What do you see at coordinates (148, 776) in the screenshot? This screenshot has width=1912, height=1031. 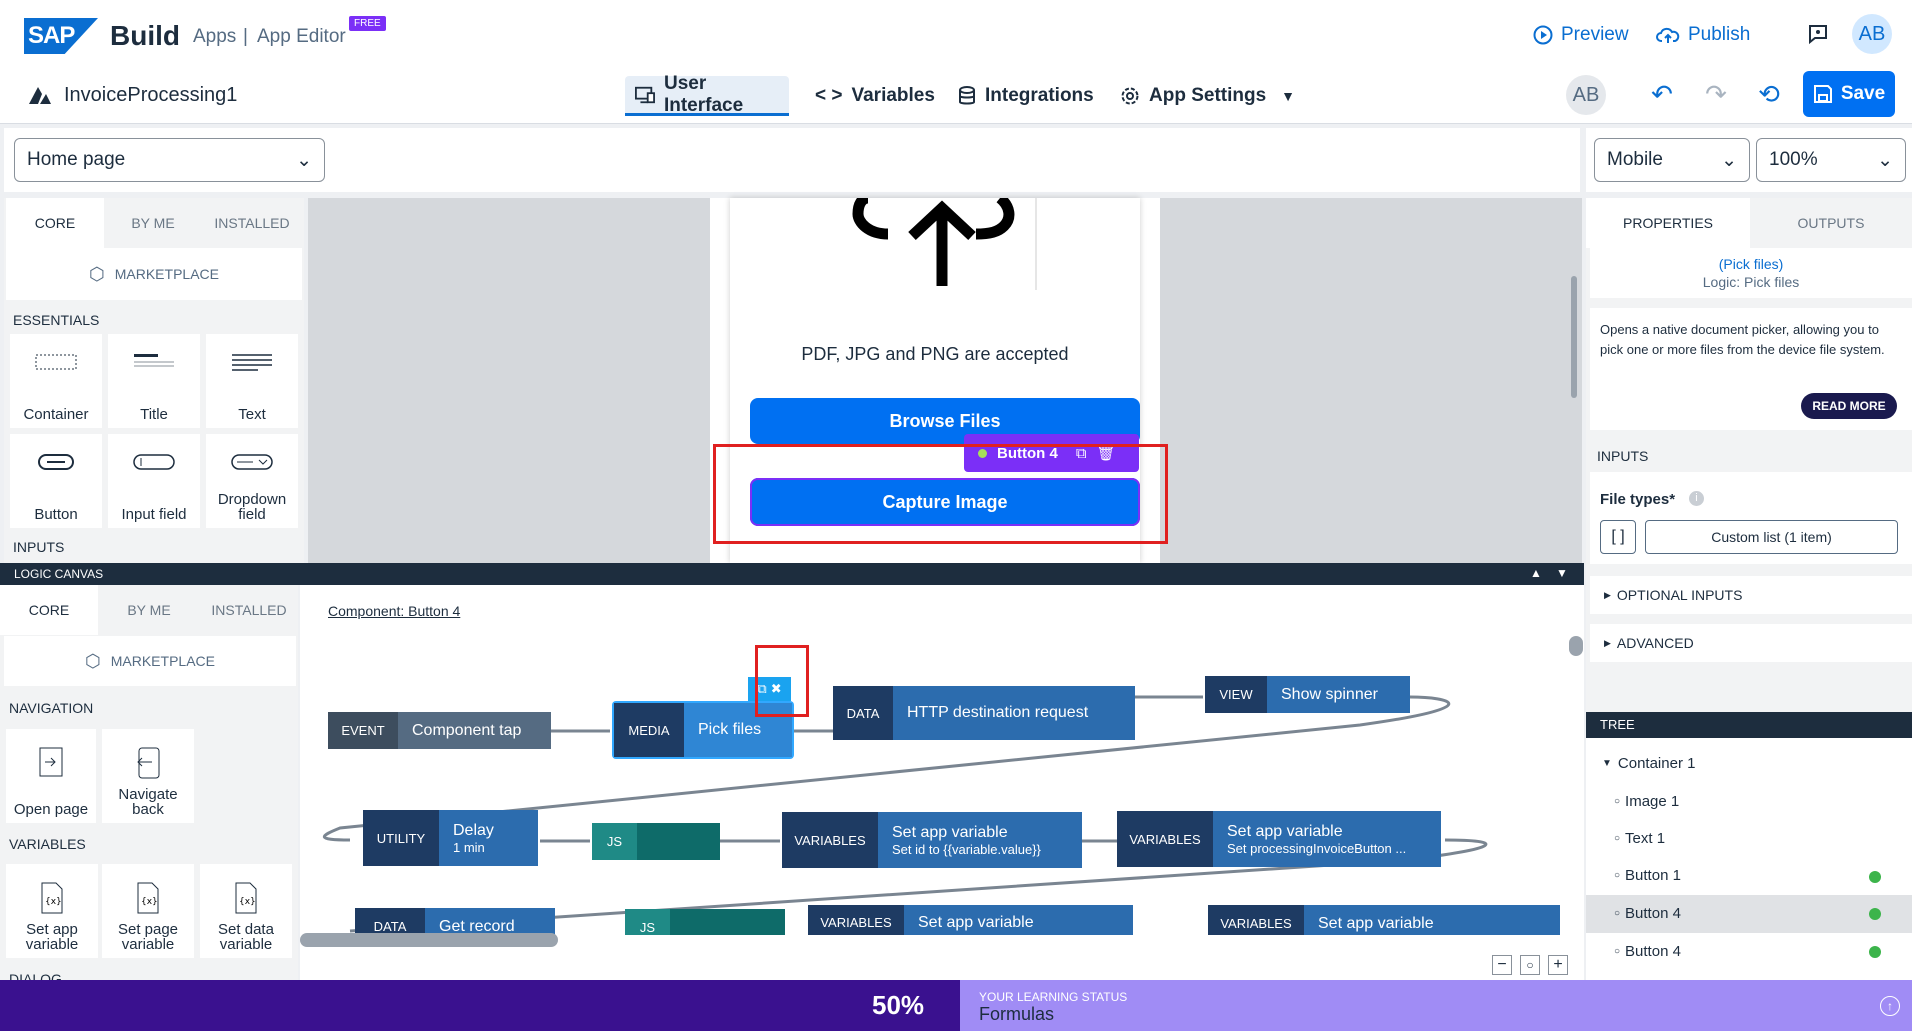 I see `logic-navigate-back: Navigate back` at bounding box center [148, 776].